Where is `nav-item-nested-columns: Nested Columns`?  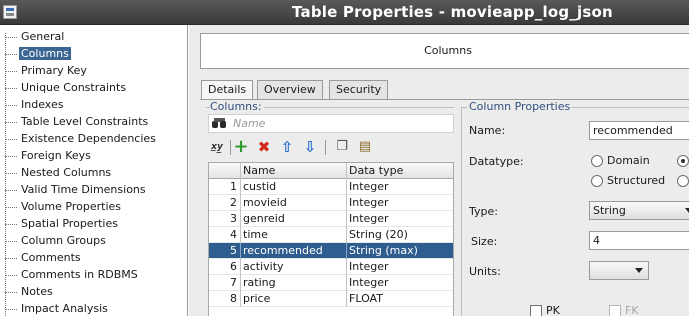 nav-item-nested-columns: Nested Columns is located at coordinates (59, 172).